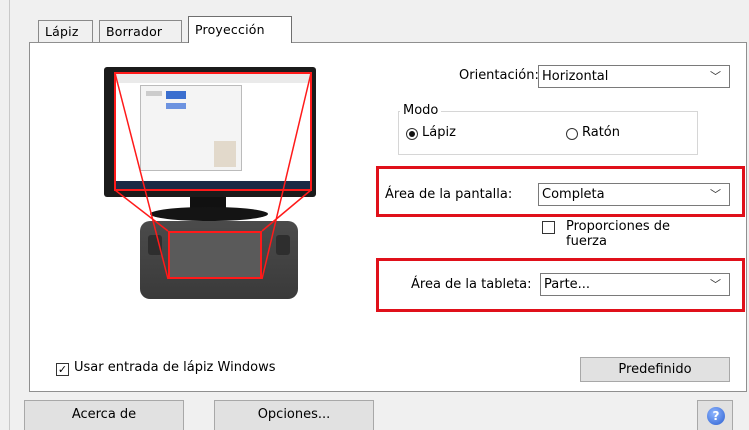  I want to click on mapping-lines, so click(213, 176).